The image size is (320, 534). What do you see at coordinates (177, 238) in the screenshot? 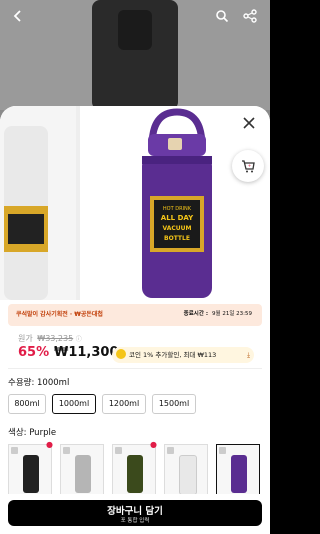
I see `label-line-4: BOTTLE` at bounding box center [177, 238].